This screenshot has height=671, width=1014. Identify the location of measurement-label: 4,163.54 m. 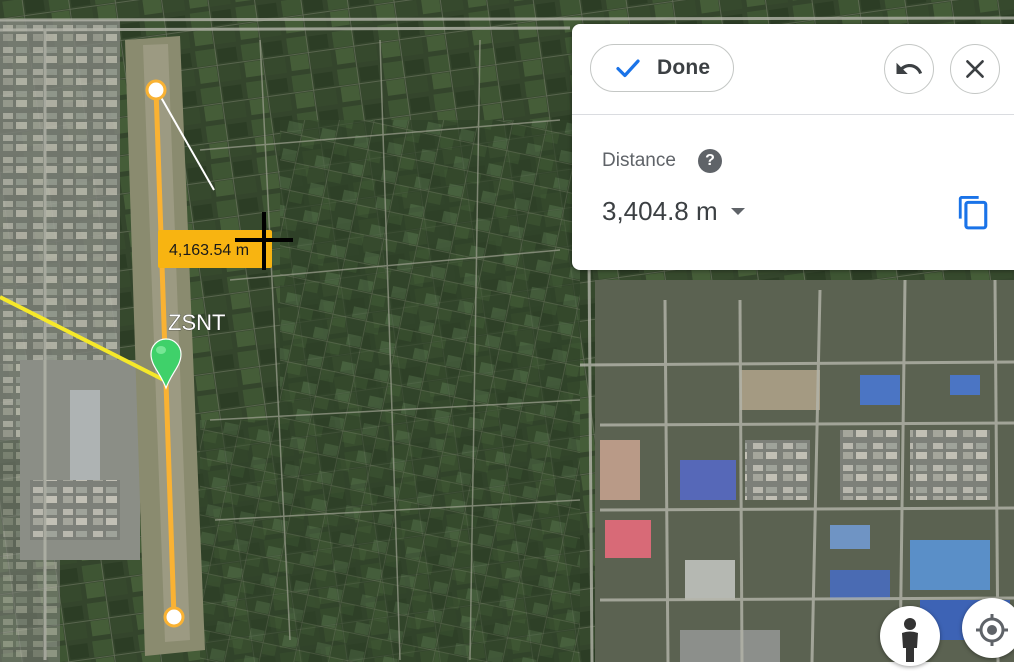
(209, 250).